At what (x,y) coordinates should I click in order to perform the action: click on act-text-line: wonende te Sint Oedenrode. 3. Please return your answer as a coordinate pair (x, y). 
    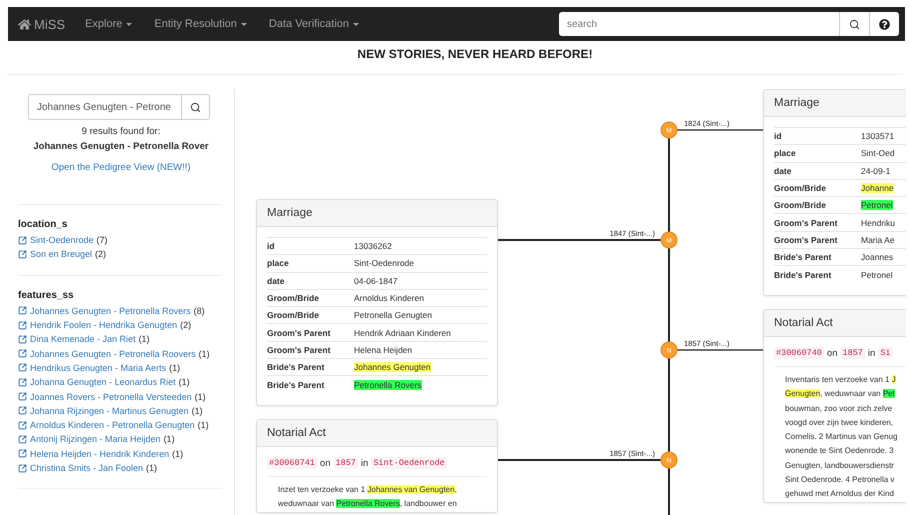
    Looking at the image, I should click on (840, 451).